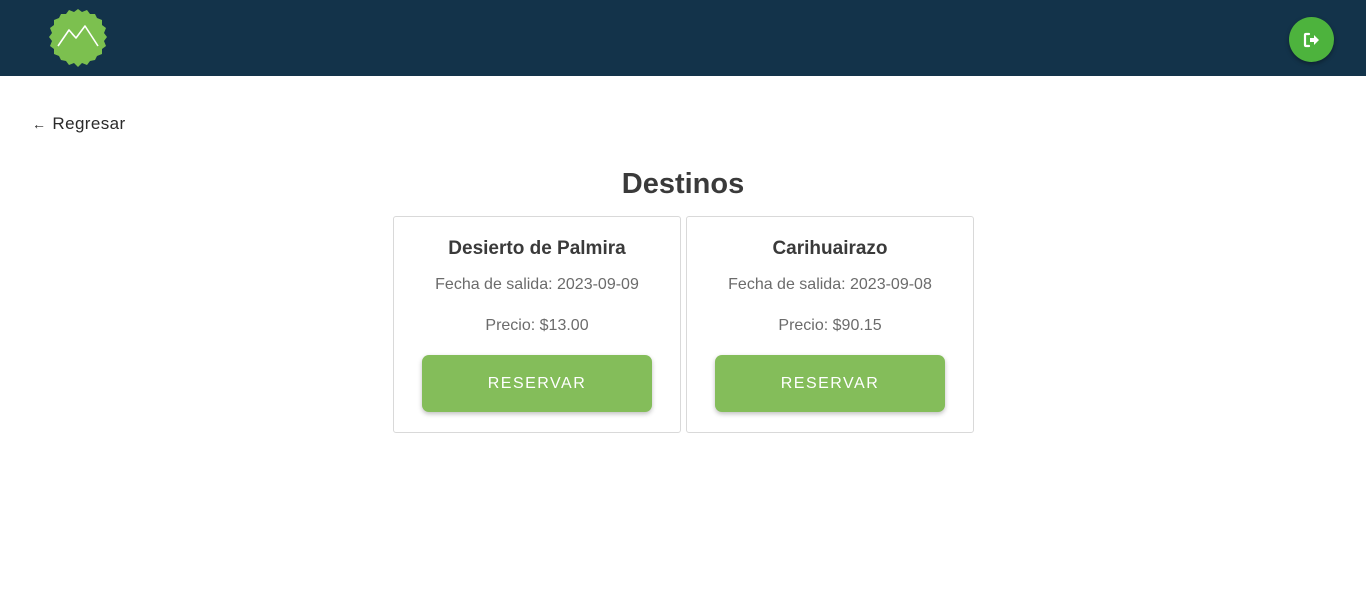  What do you see at coordinates (830, 248) in the screenshot?
I see `destination-name: Carihuairazo` at bounding box center [830, 248].